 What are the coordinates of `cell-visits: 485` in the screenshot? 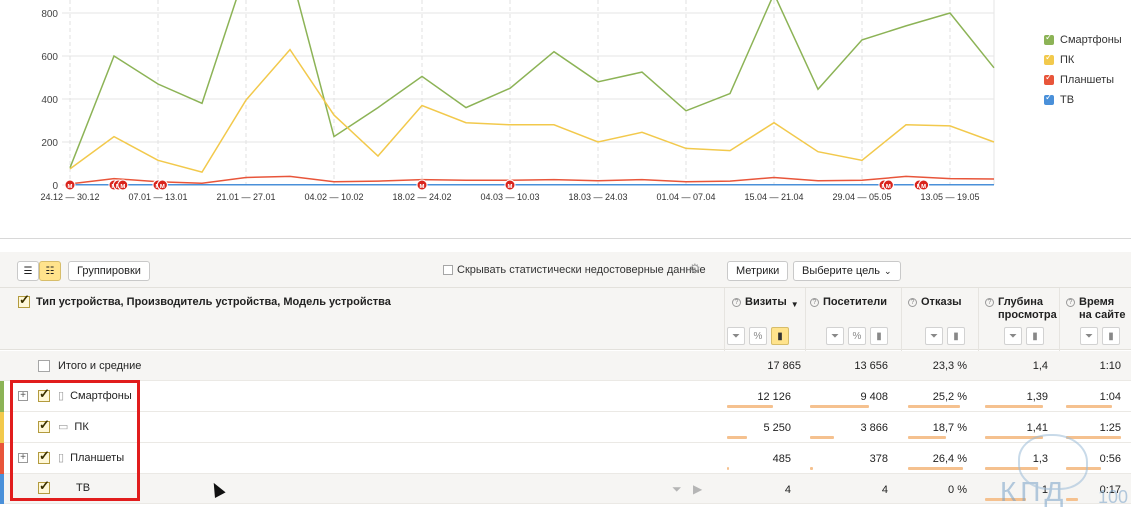 It's located at (781, 459).